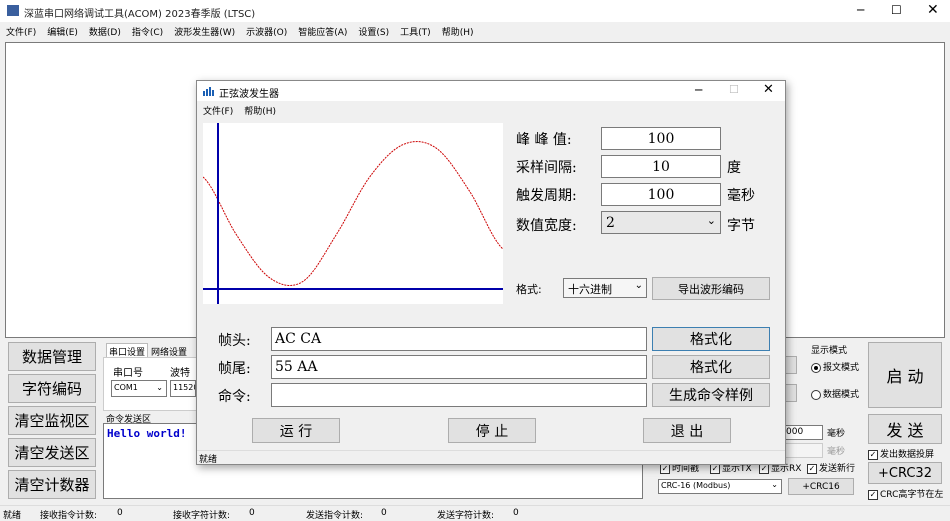 The height and width of the screenshot is (521, 950). What do you see at coordinates (180, 373) in the screenshot?
I see `baud-label: 波特` at bounding box center [180, 373].